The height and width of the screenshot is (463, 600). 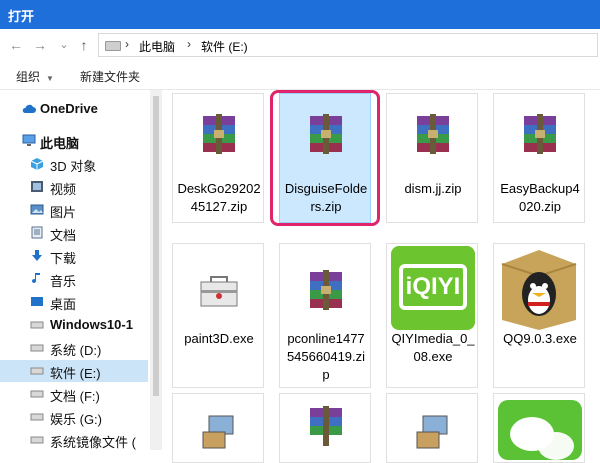 What do you see at coordinates (37, 255) in the screenshot?
I see `download-icon` at bounding box center [37, 255].